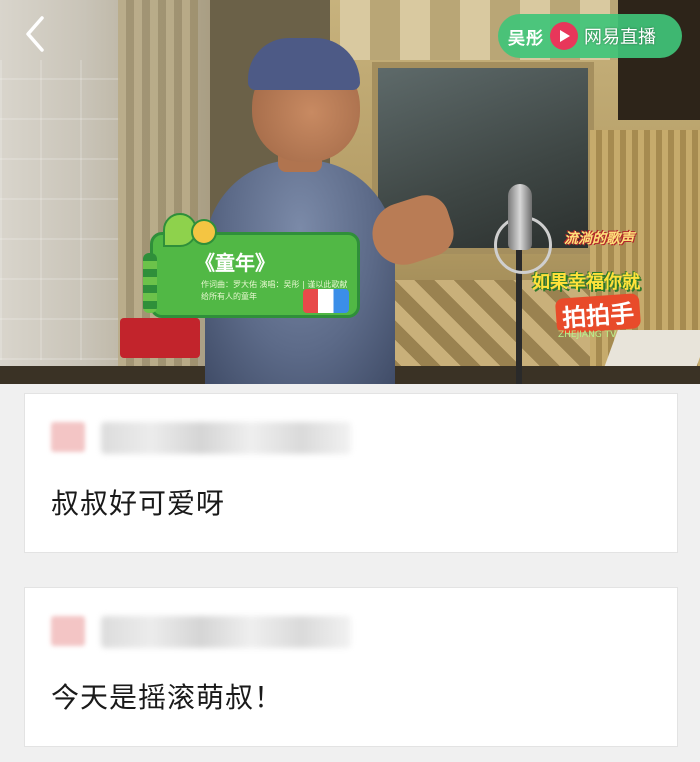  I want to click on play-circle-icon, so click(564, 36).